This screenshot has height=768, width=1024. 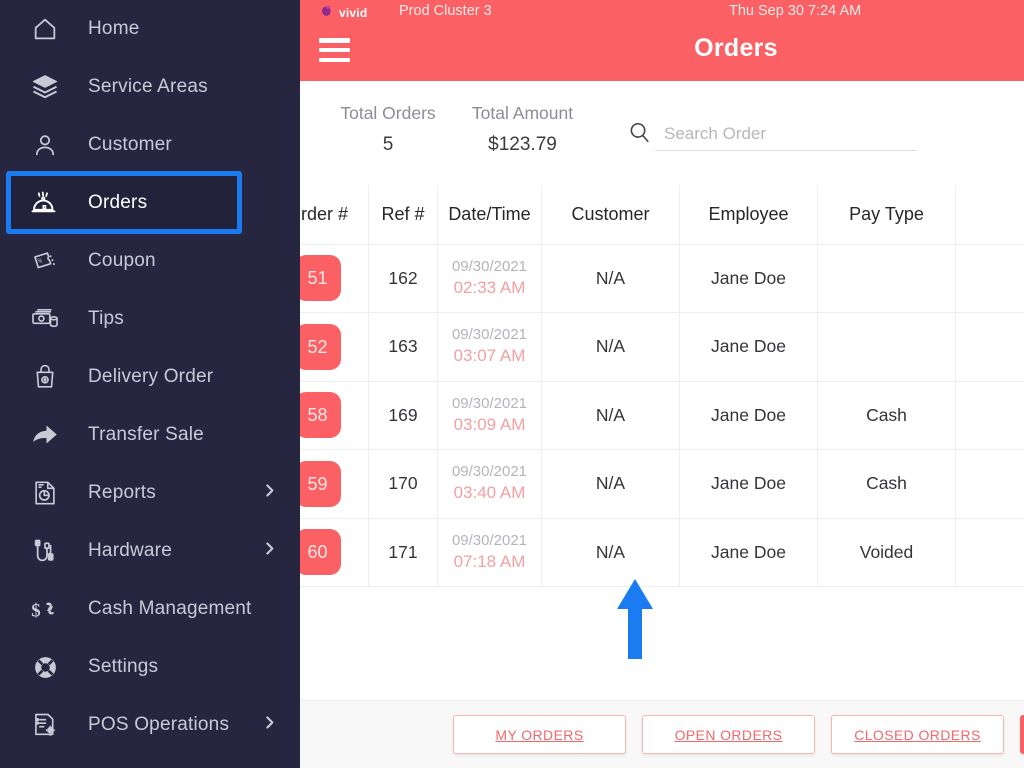 I want to click on sidebar-item-label: Cash Management, so click(x=170, y=608).